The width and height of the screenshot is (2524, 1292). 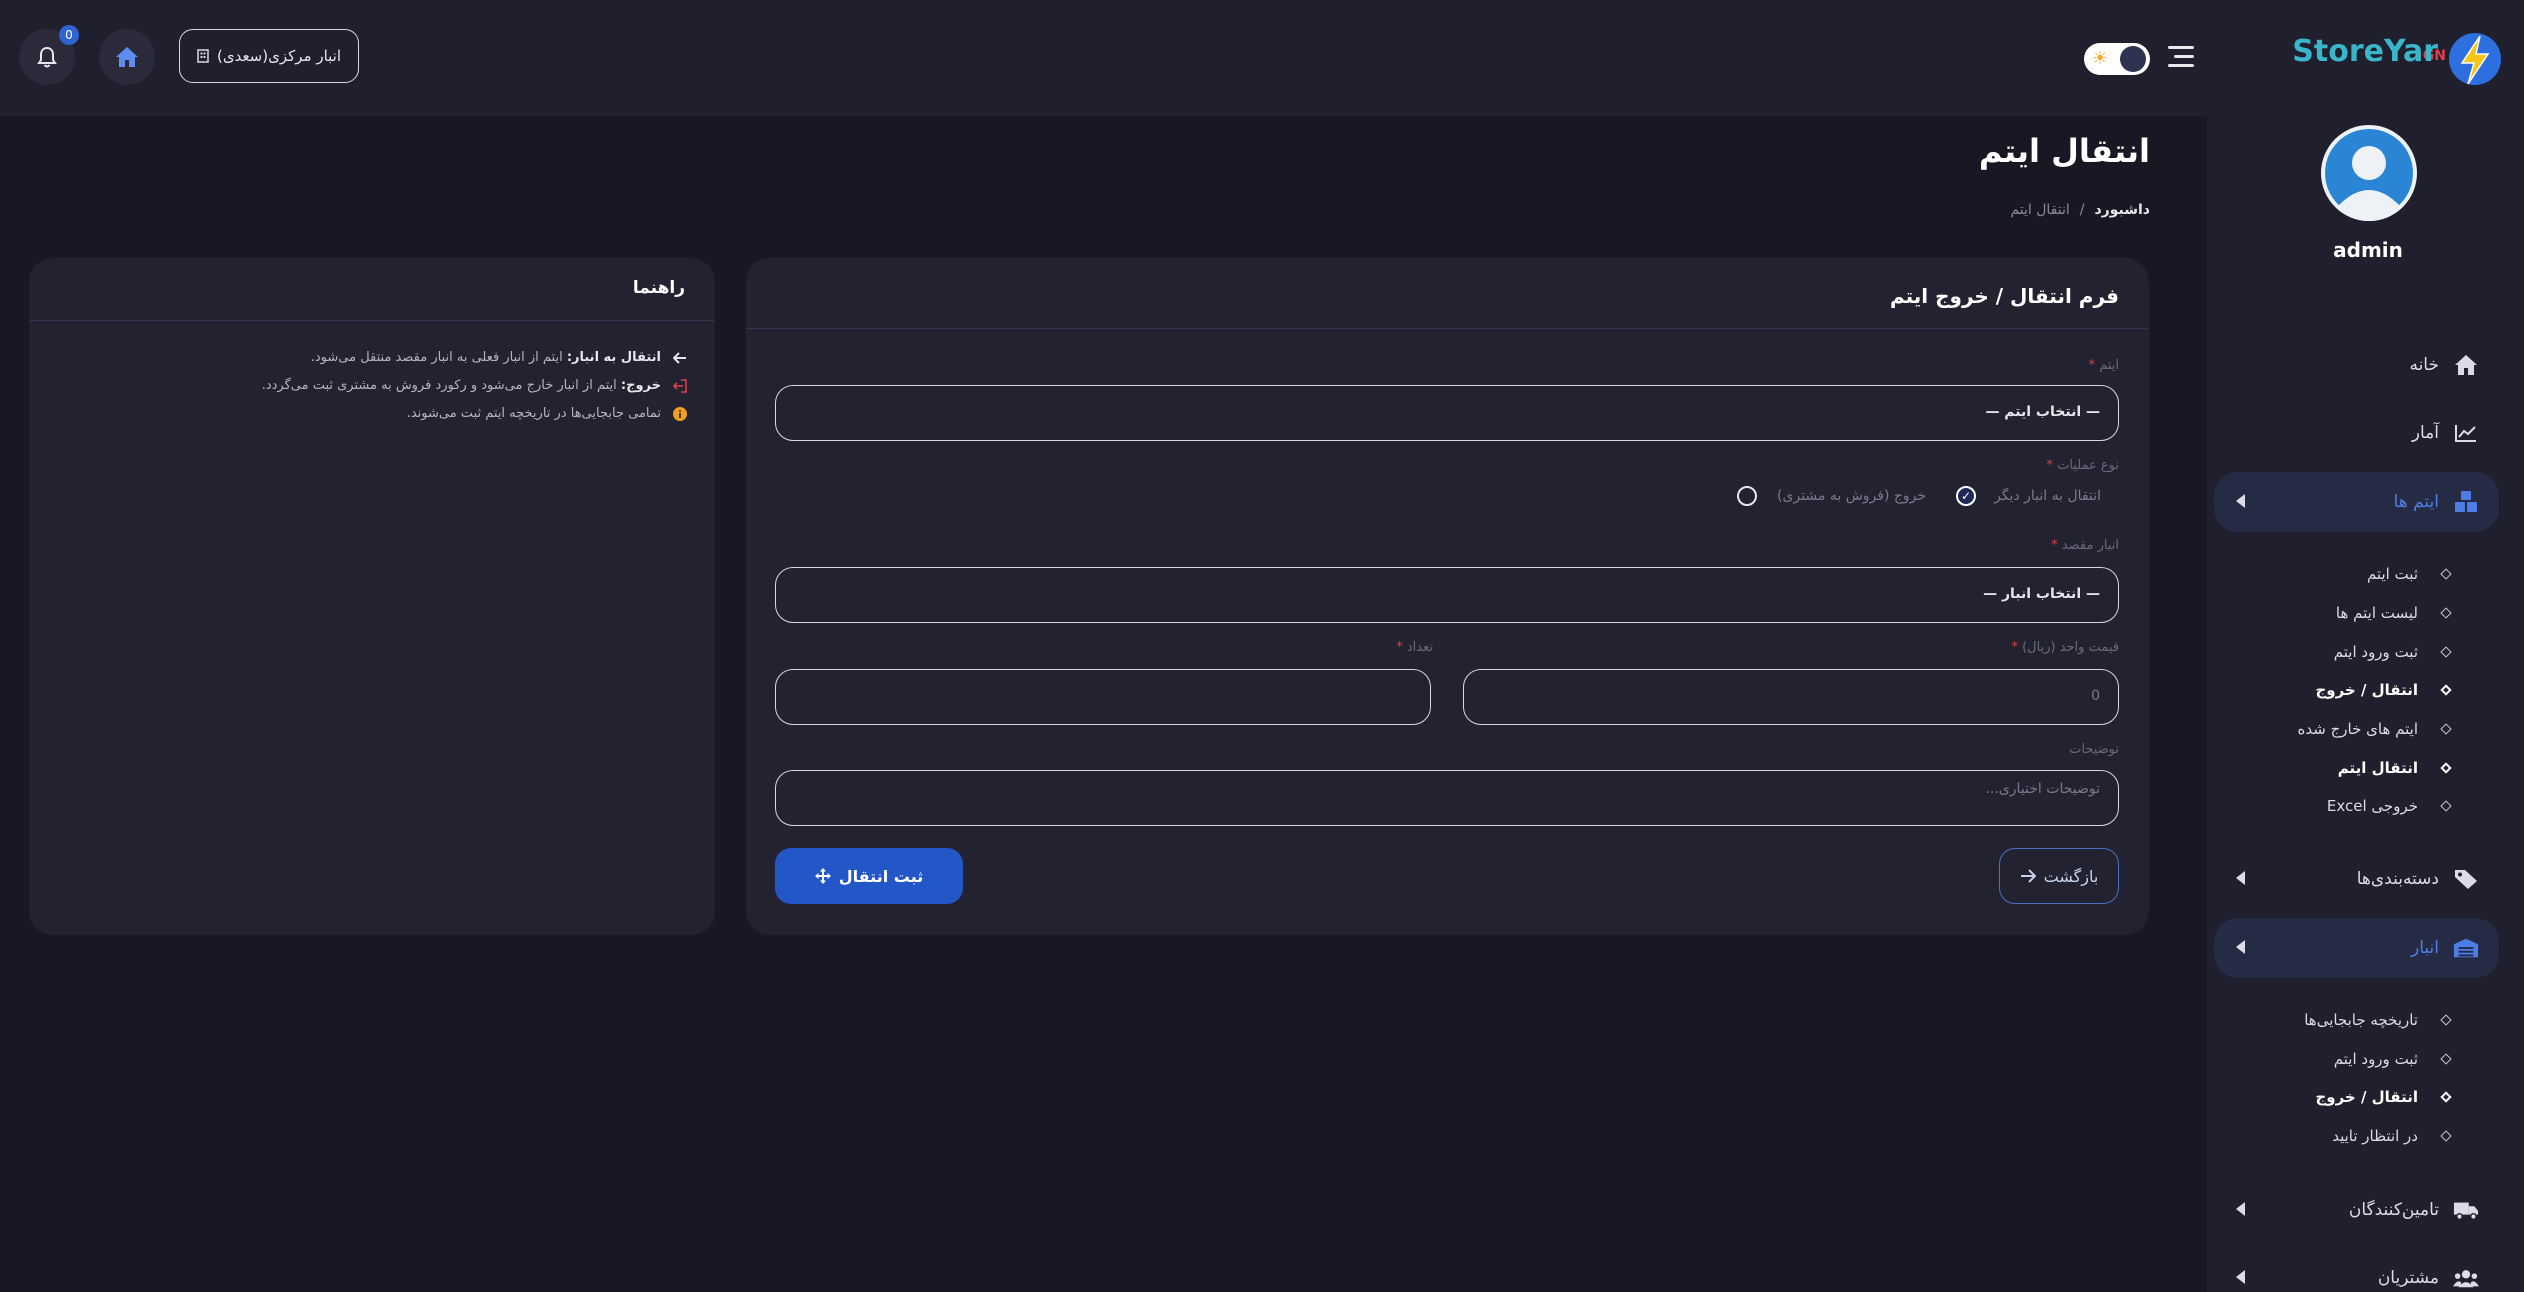 I want to click on sidebar-item-label: تامین‌کنندگان, so click(x=2393, y=1210).